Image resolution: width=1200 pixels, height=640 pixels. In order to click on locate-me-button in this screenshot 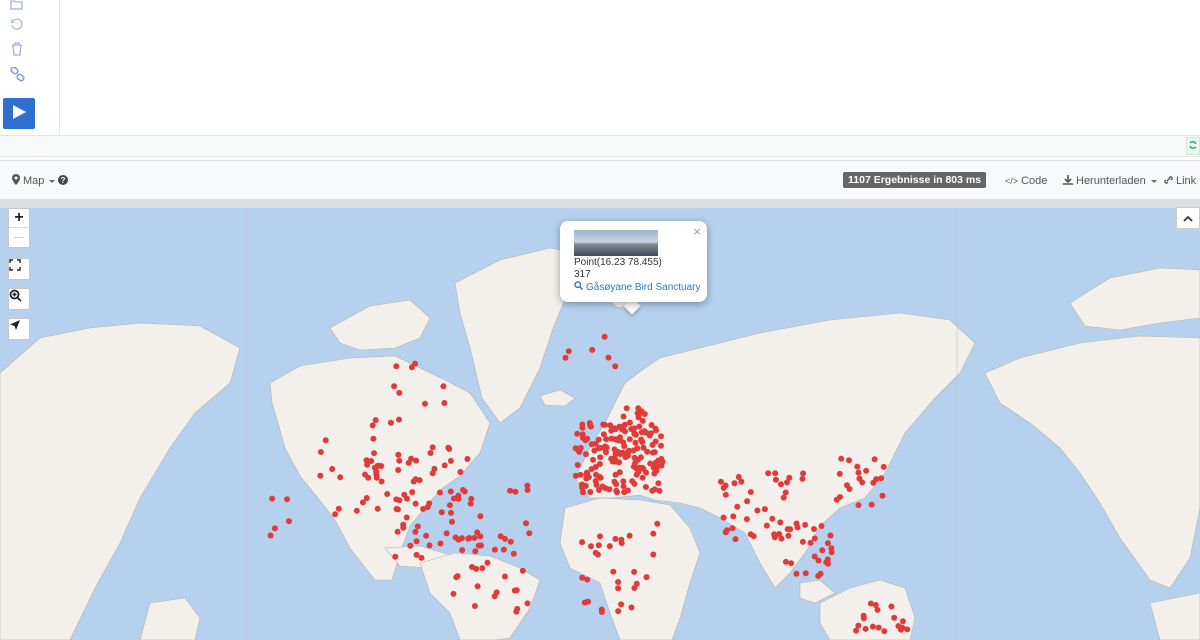, I will do `click(19, 329)`.